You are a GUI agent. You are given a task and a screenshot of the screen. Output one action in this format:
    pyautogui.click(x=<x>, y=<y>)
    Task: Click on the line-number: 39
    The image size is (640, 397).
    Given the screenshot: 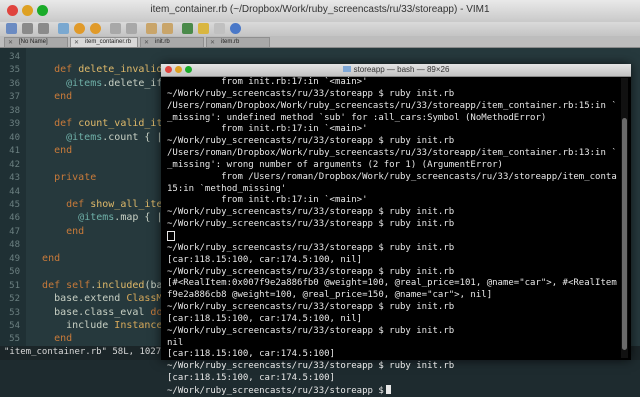 What is the action you would take?
    pyautogui.click(x=14, y=124)
    